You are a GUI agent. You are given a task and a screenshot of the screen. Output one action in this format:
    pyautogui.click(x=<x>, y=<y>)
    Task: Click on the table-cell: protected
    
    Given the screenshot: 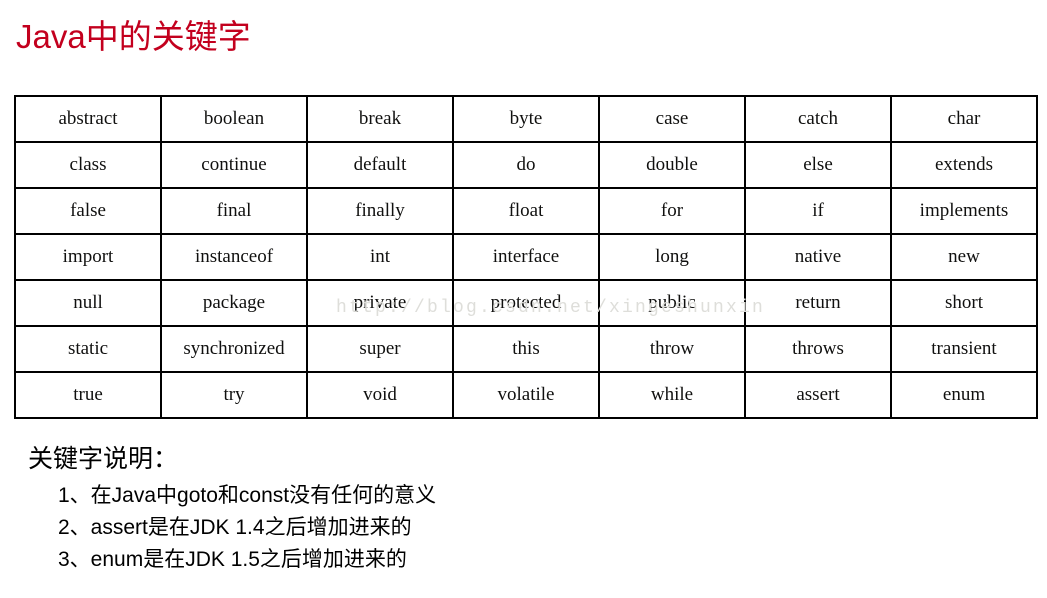 What is the action you would take?
    pyautogui.click(x=526, y=303)
    